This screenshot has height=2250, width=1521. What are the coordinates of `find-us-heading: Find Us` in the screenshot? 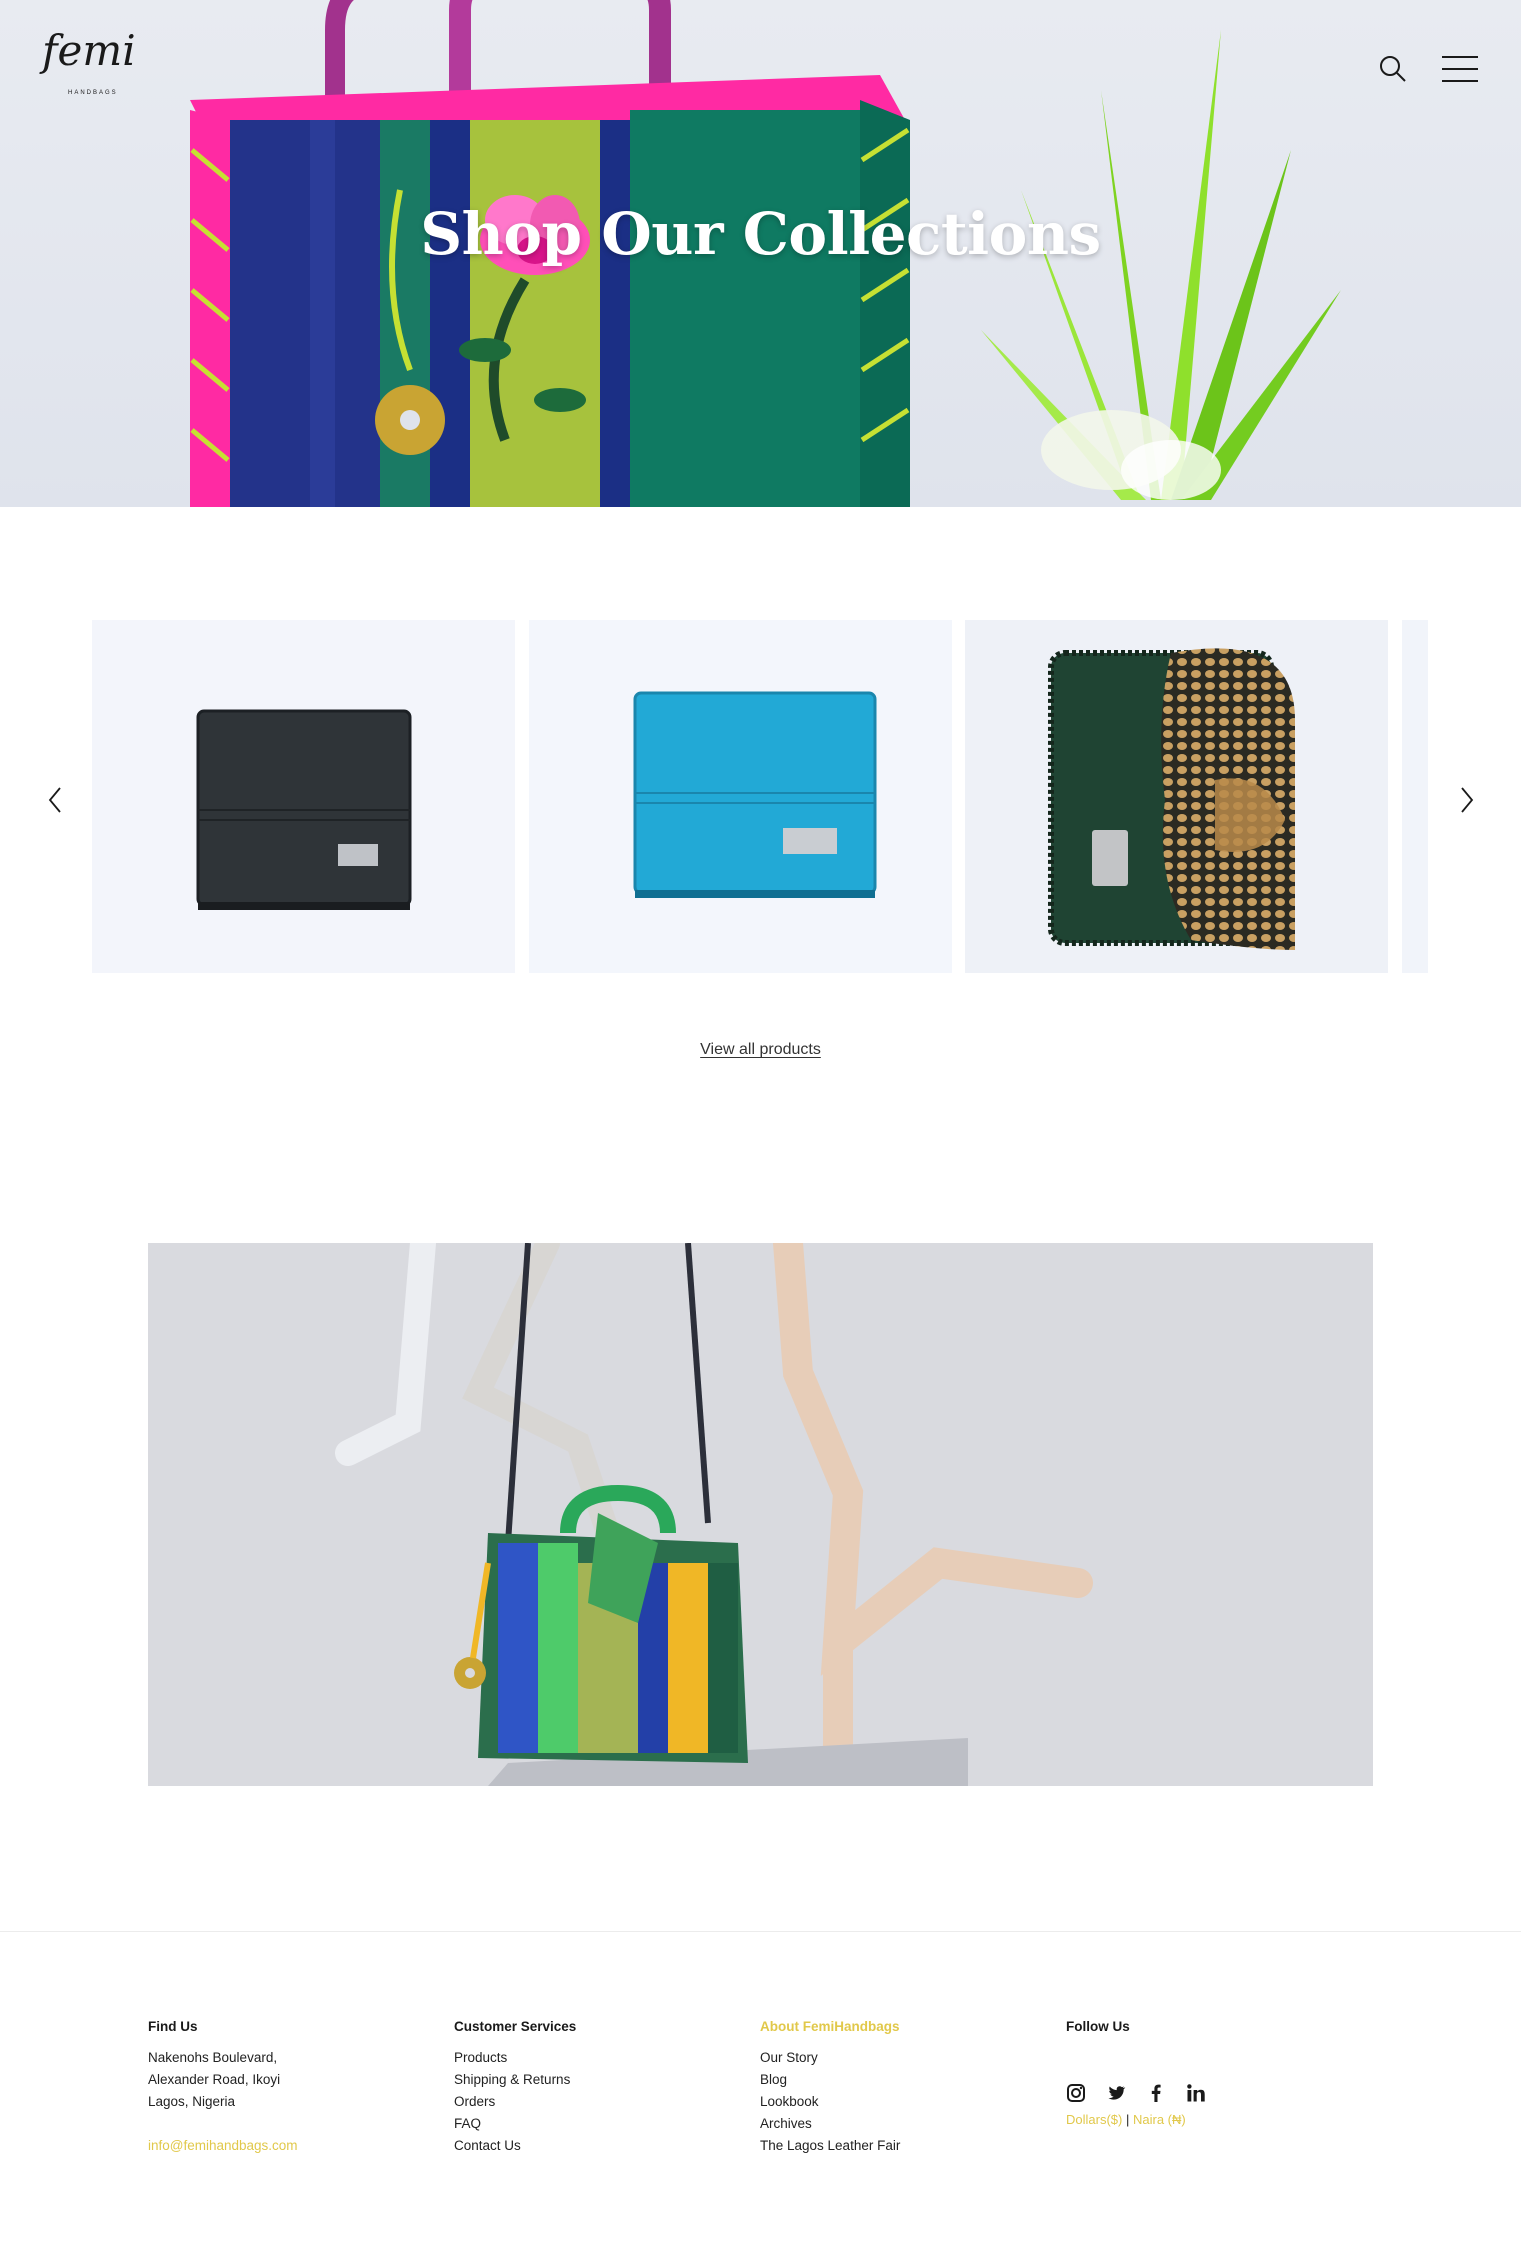 It's located at (173, 2026).